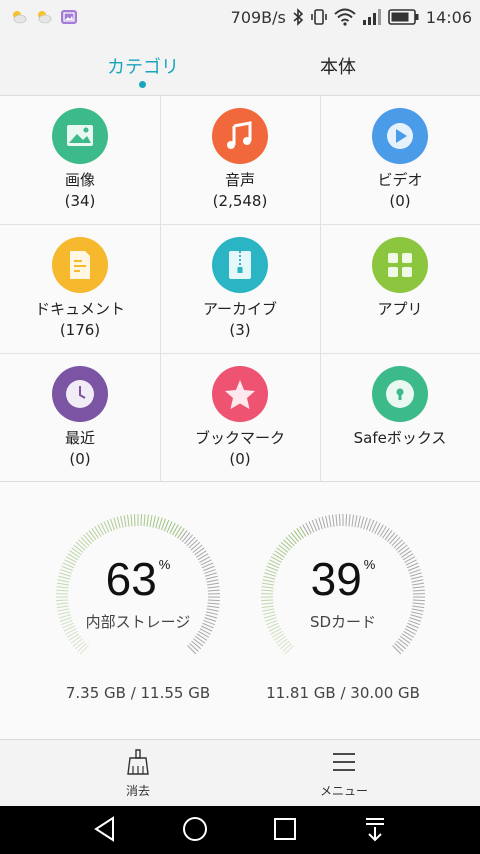 This screenshot has width=480, height=854. Describe the element at coordinates (79, 438) in the screenshot. I see `category-name: 最近` at that location.